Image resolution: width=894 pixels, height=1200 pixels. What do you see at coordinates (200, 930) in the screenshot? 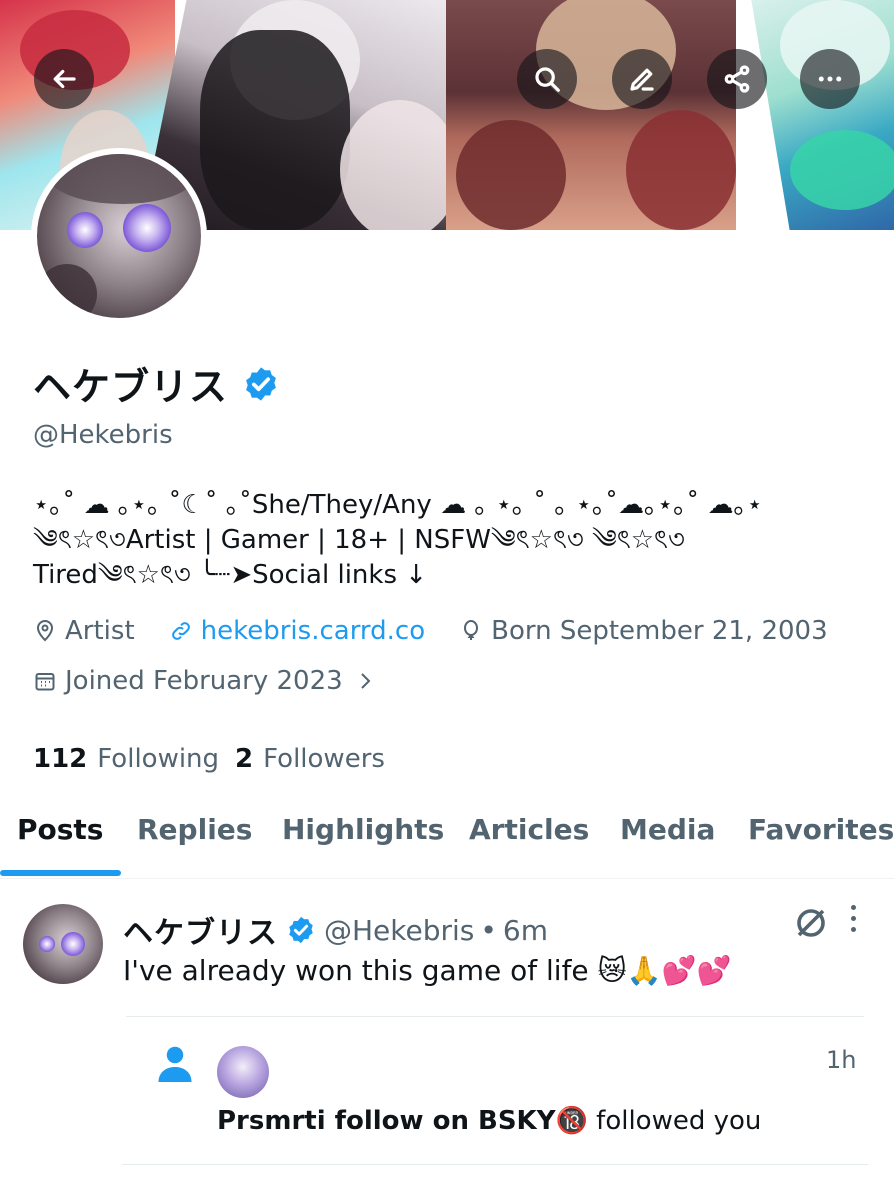
I see `post-author-name: ヘケブリス` at bounding box center [200, 930].